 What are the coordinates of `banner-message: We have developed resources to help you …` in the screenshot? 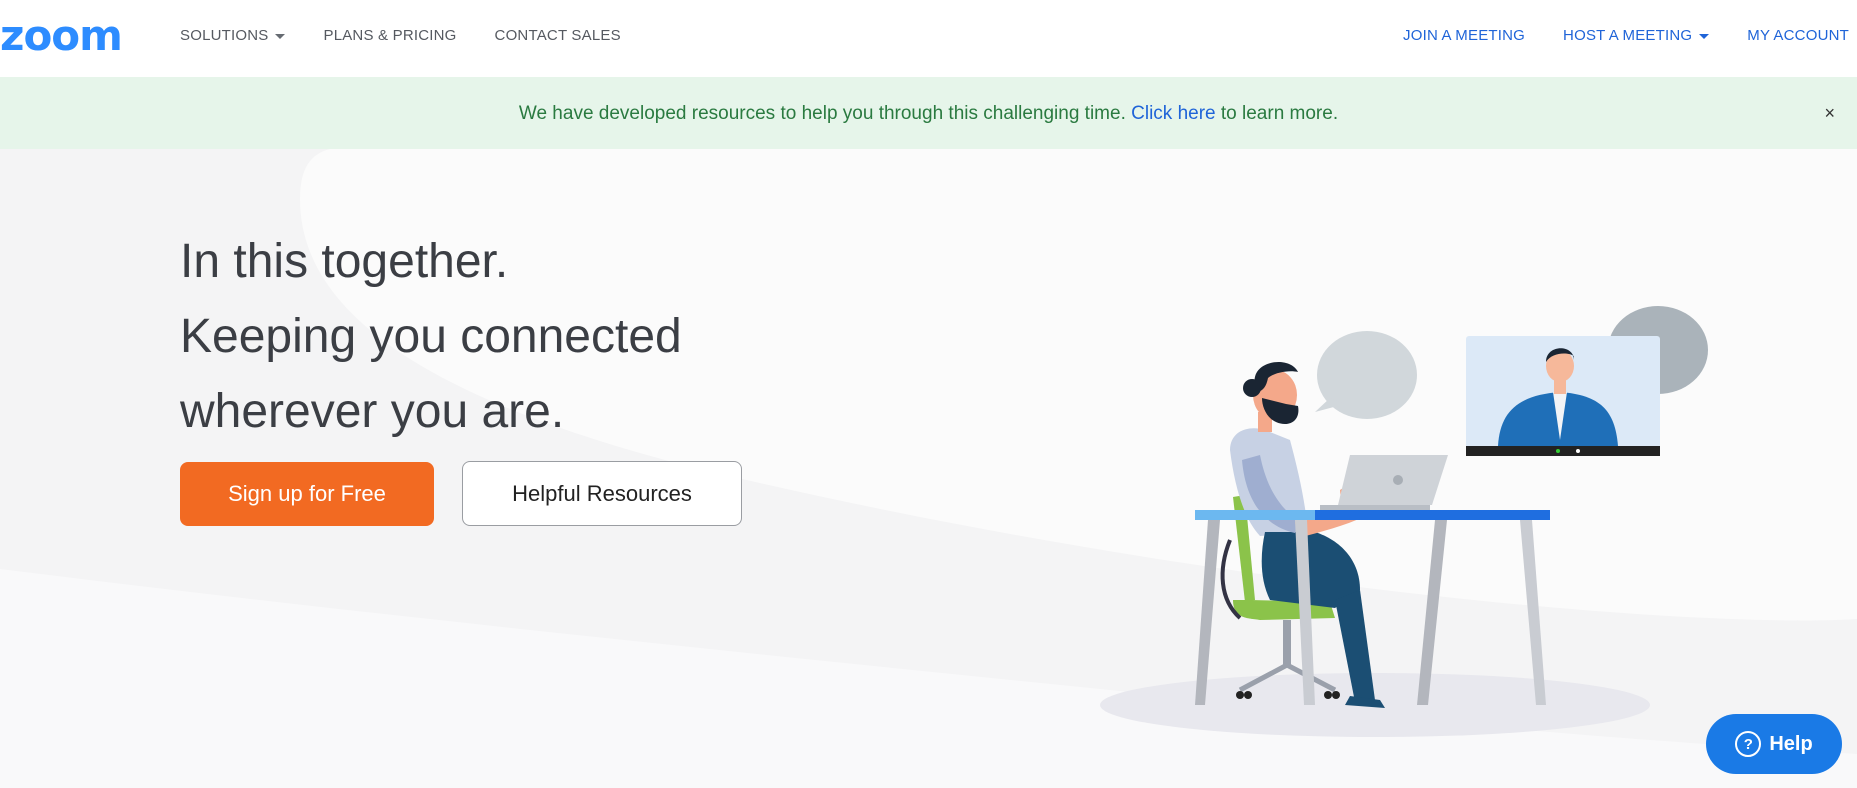 It's located at (928, 113).